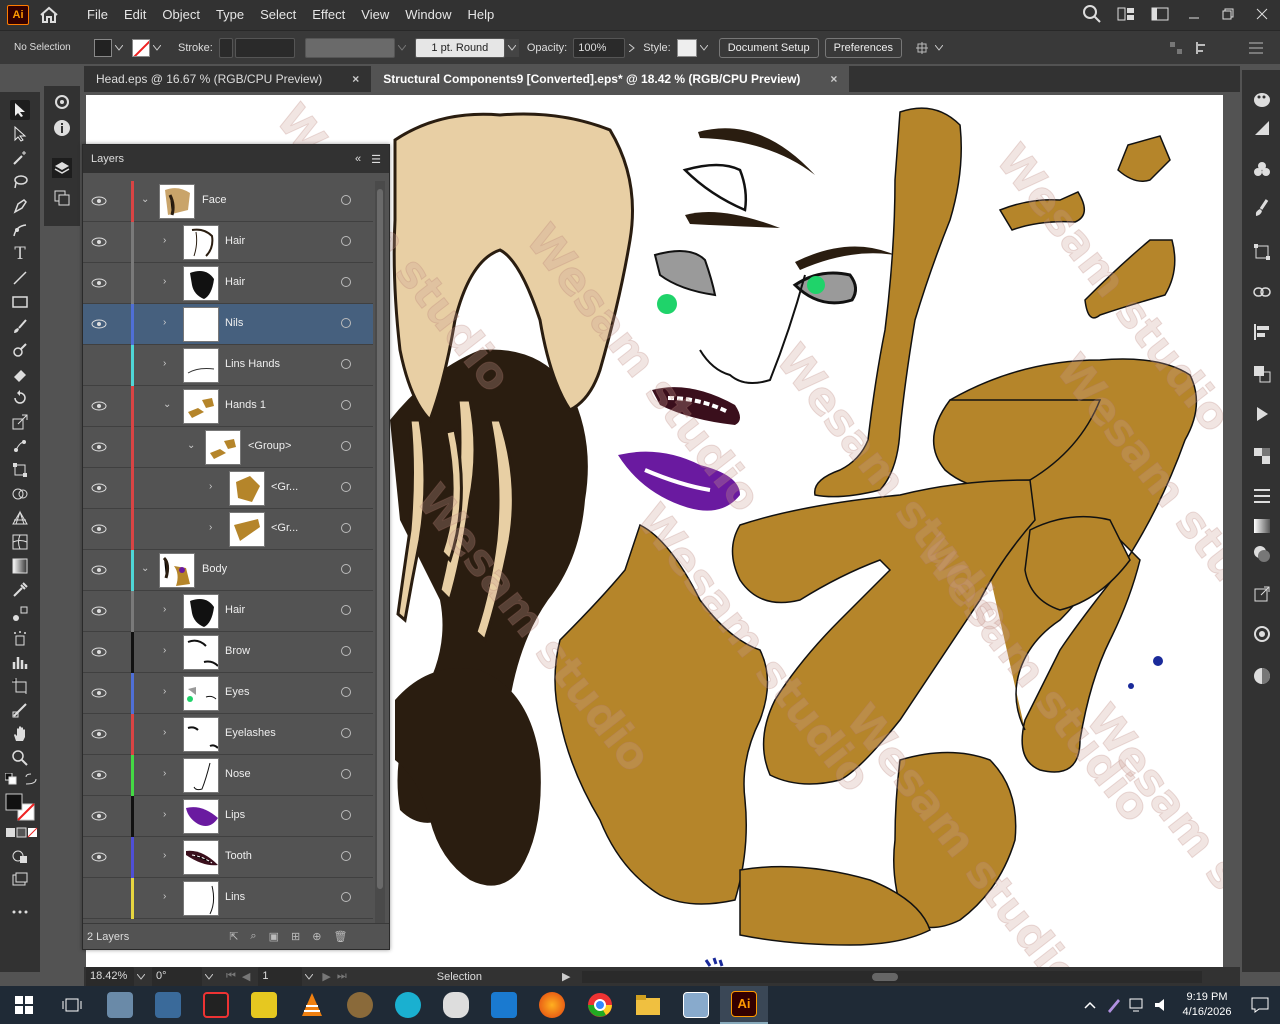 The width and height of the screenshot is (1280, 1024). I want to click on create-layer-icon: ⊕, so click(316, 936).